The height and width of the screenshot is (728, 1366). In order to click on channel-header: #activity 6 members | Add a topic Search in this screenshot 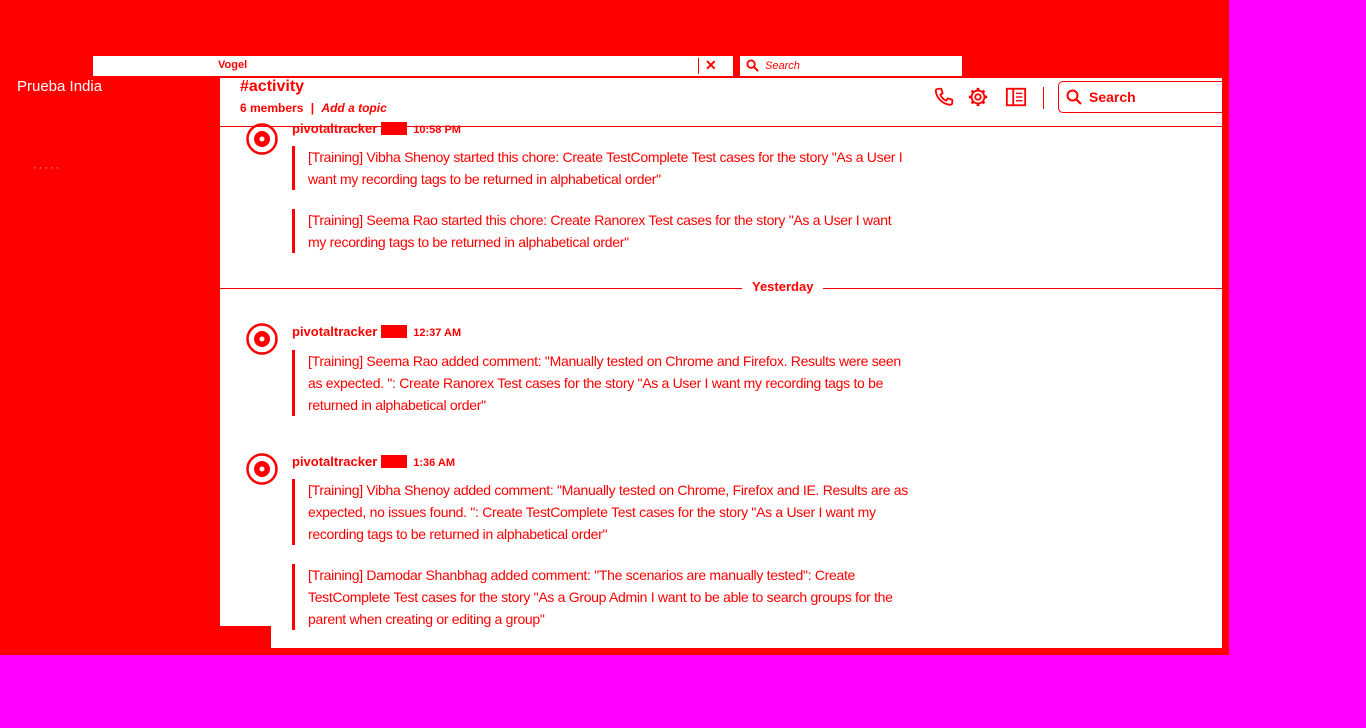, I will do `click(721, 102)`.